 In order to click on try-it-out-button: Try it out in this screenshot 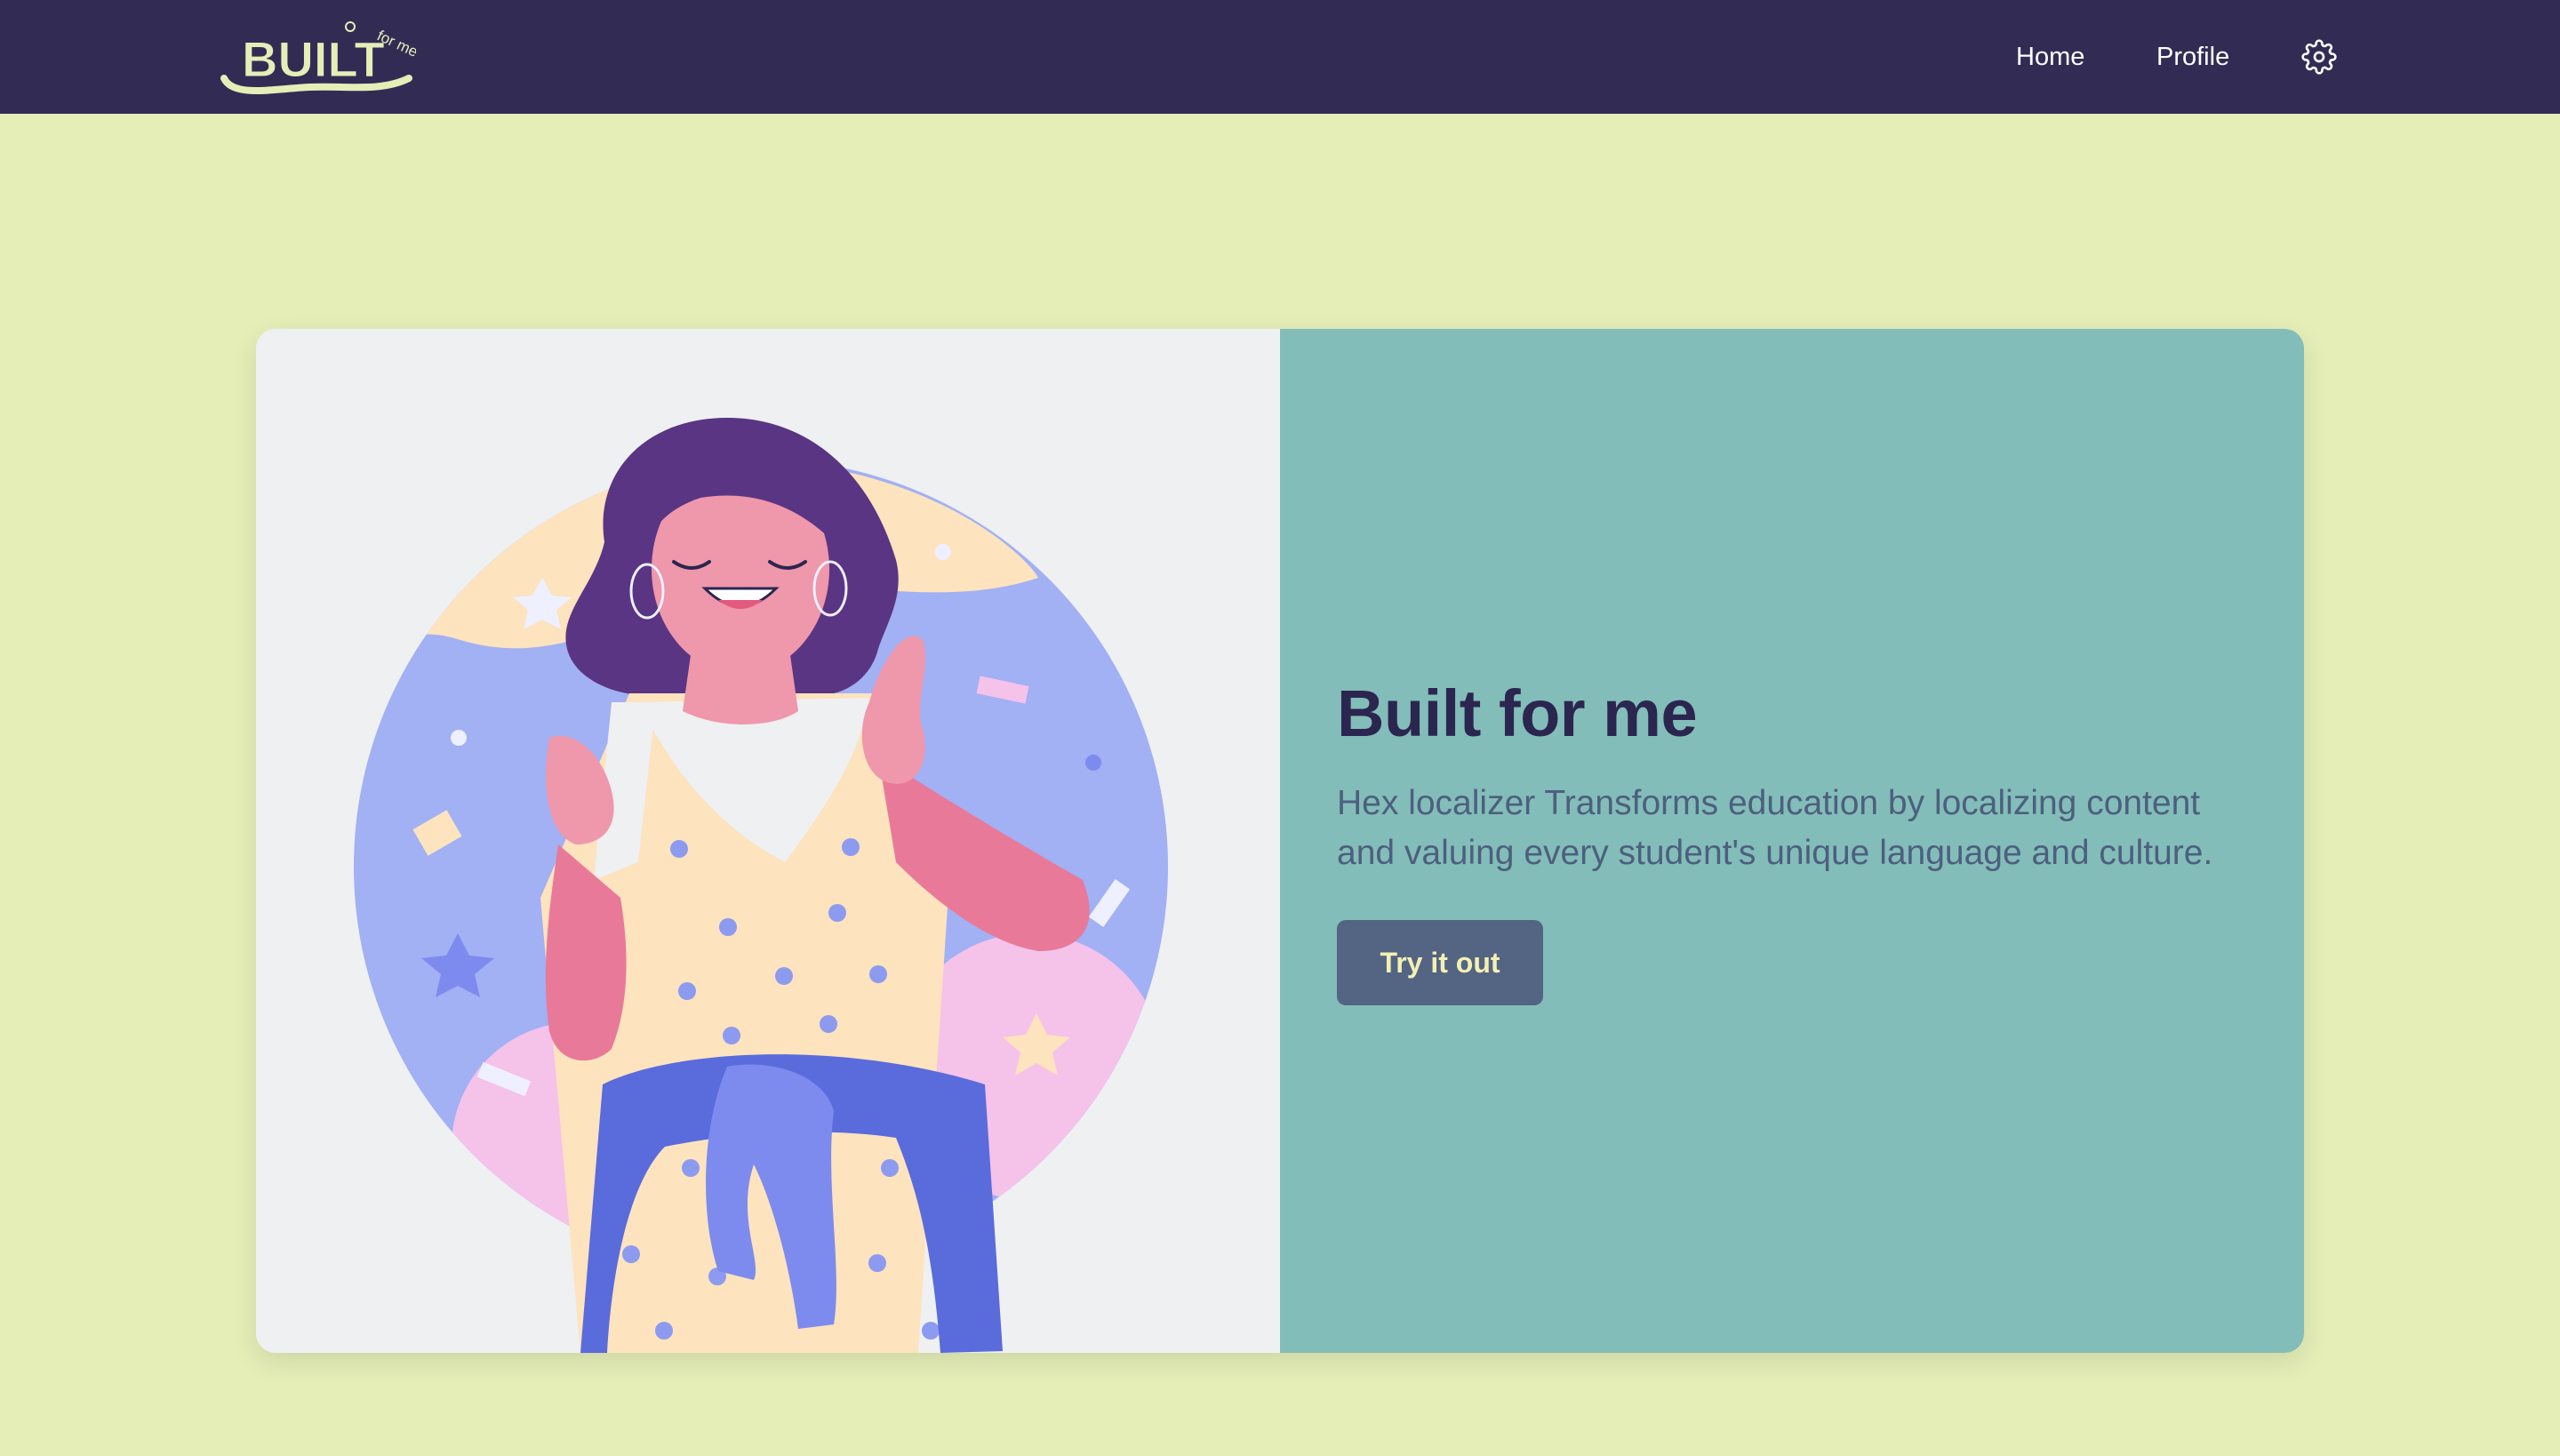, I will do `click(1440, 962)`.